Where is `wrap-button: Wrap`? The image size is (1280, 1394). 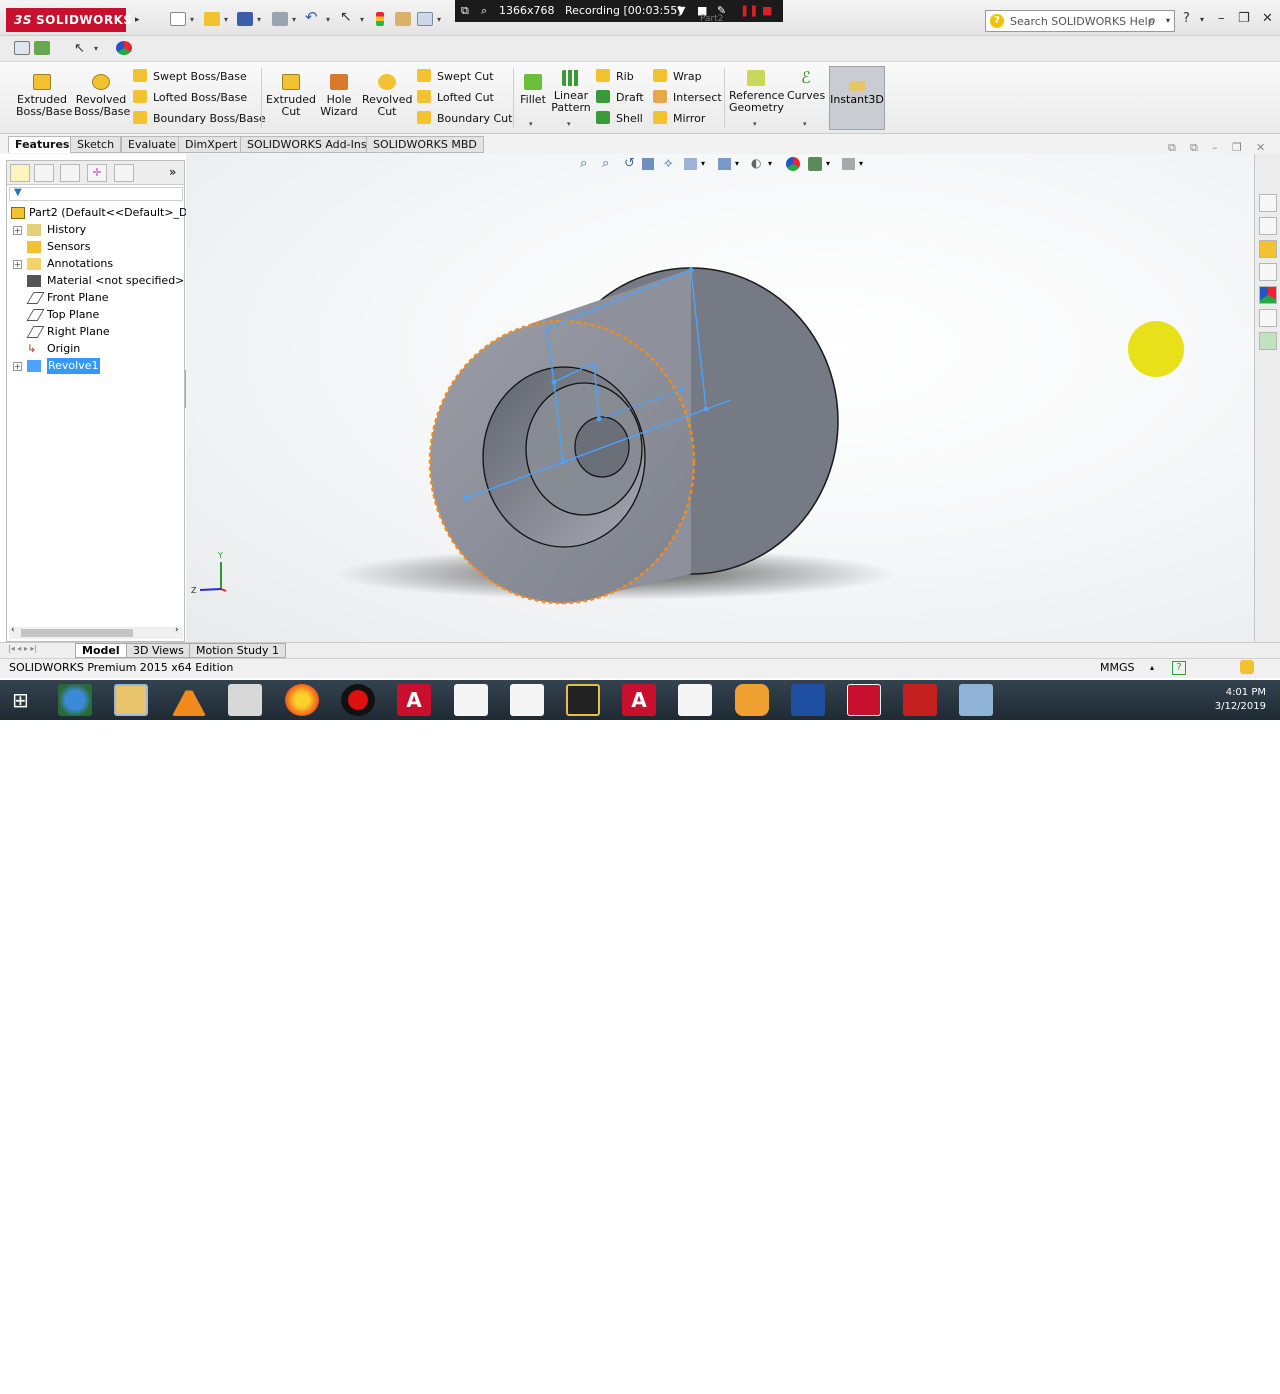
wrap-button: Wrap is located at coordinates (677, 77).